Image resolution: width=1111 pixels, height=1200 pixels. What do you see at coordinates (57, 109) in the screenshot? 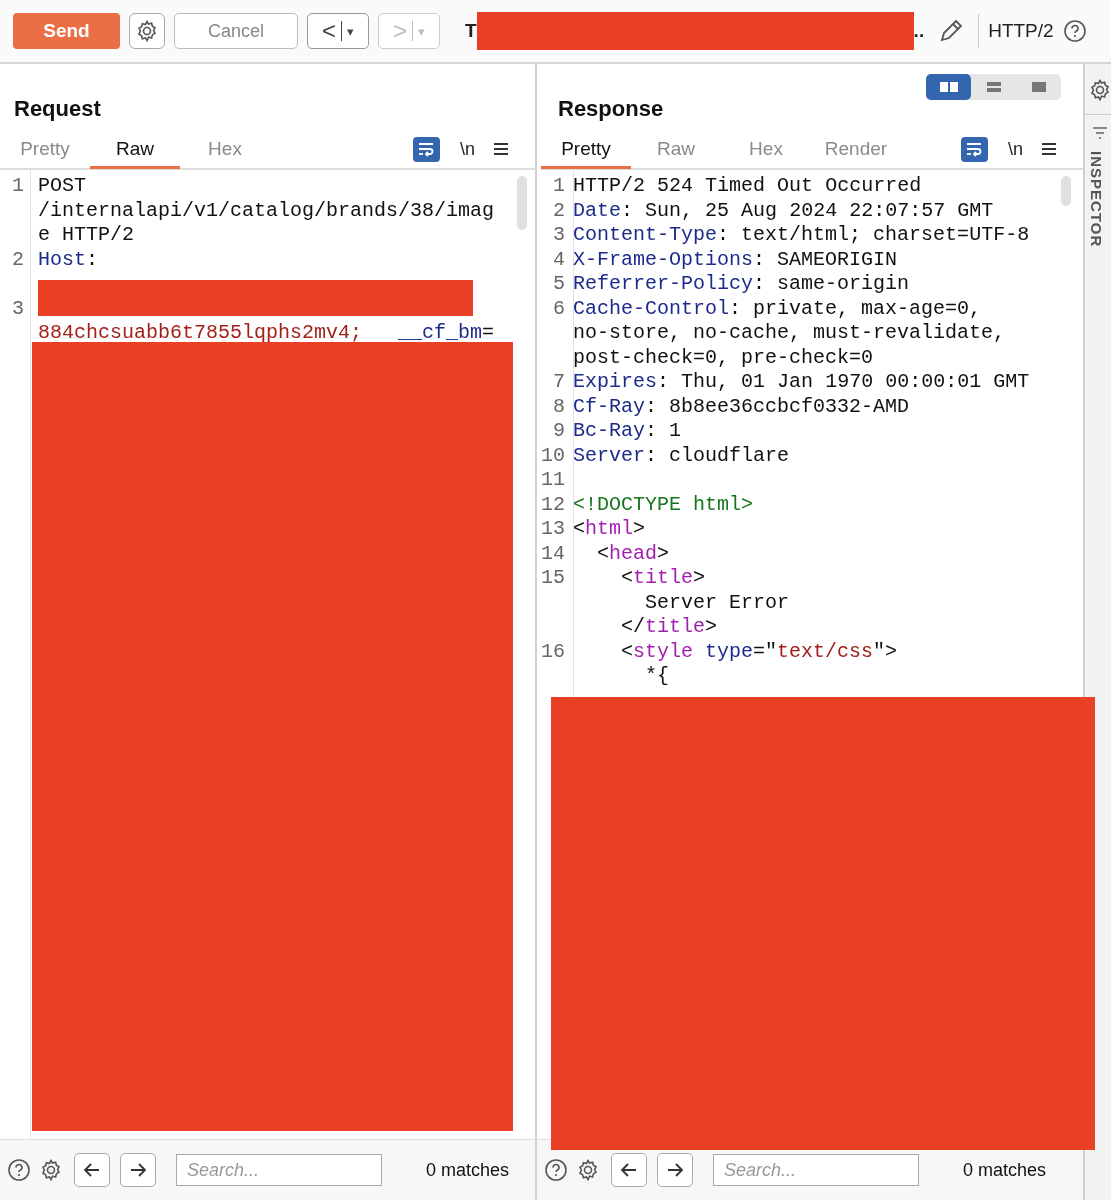
I see `panel-title: Request` at bounding box center [57, 109].